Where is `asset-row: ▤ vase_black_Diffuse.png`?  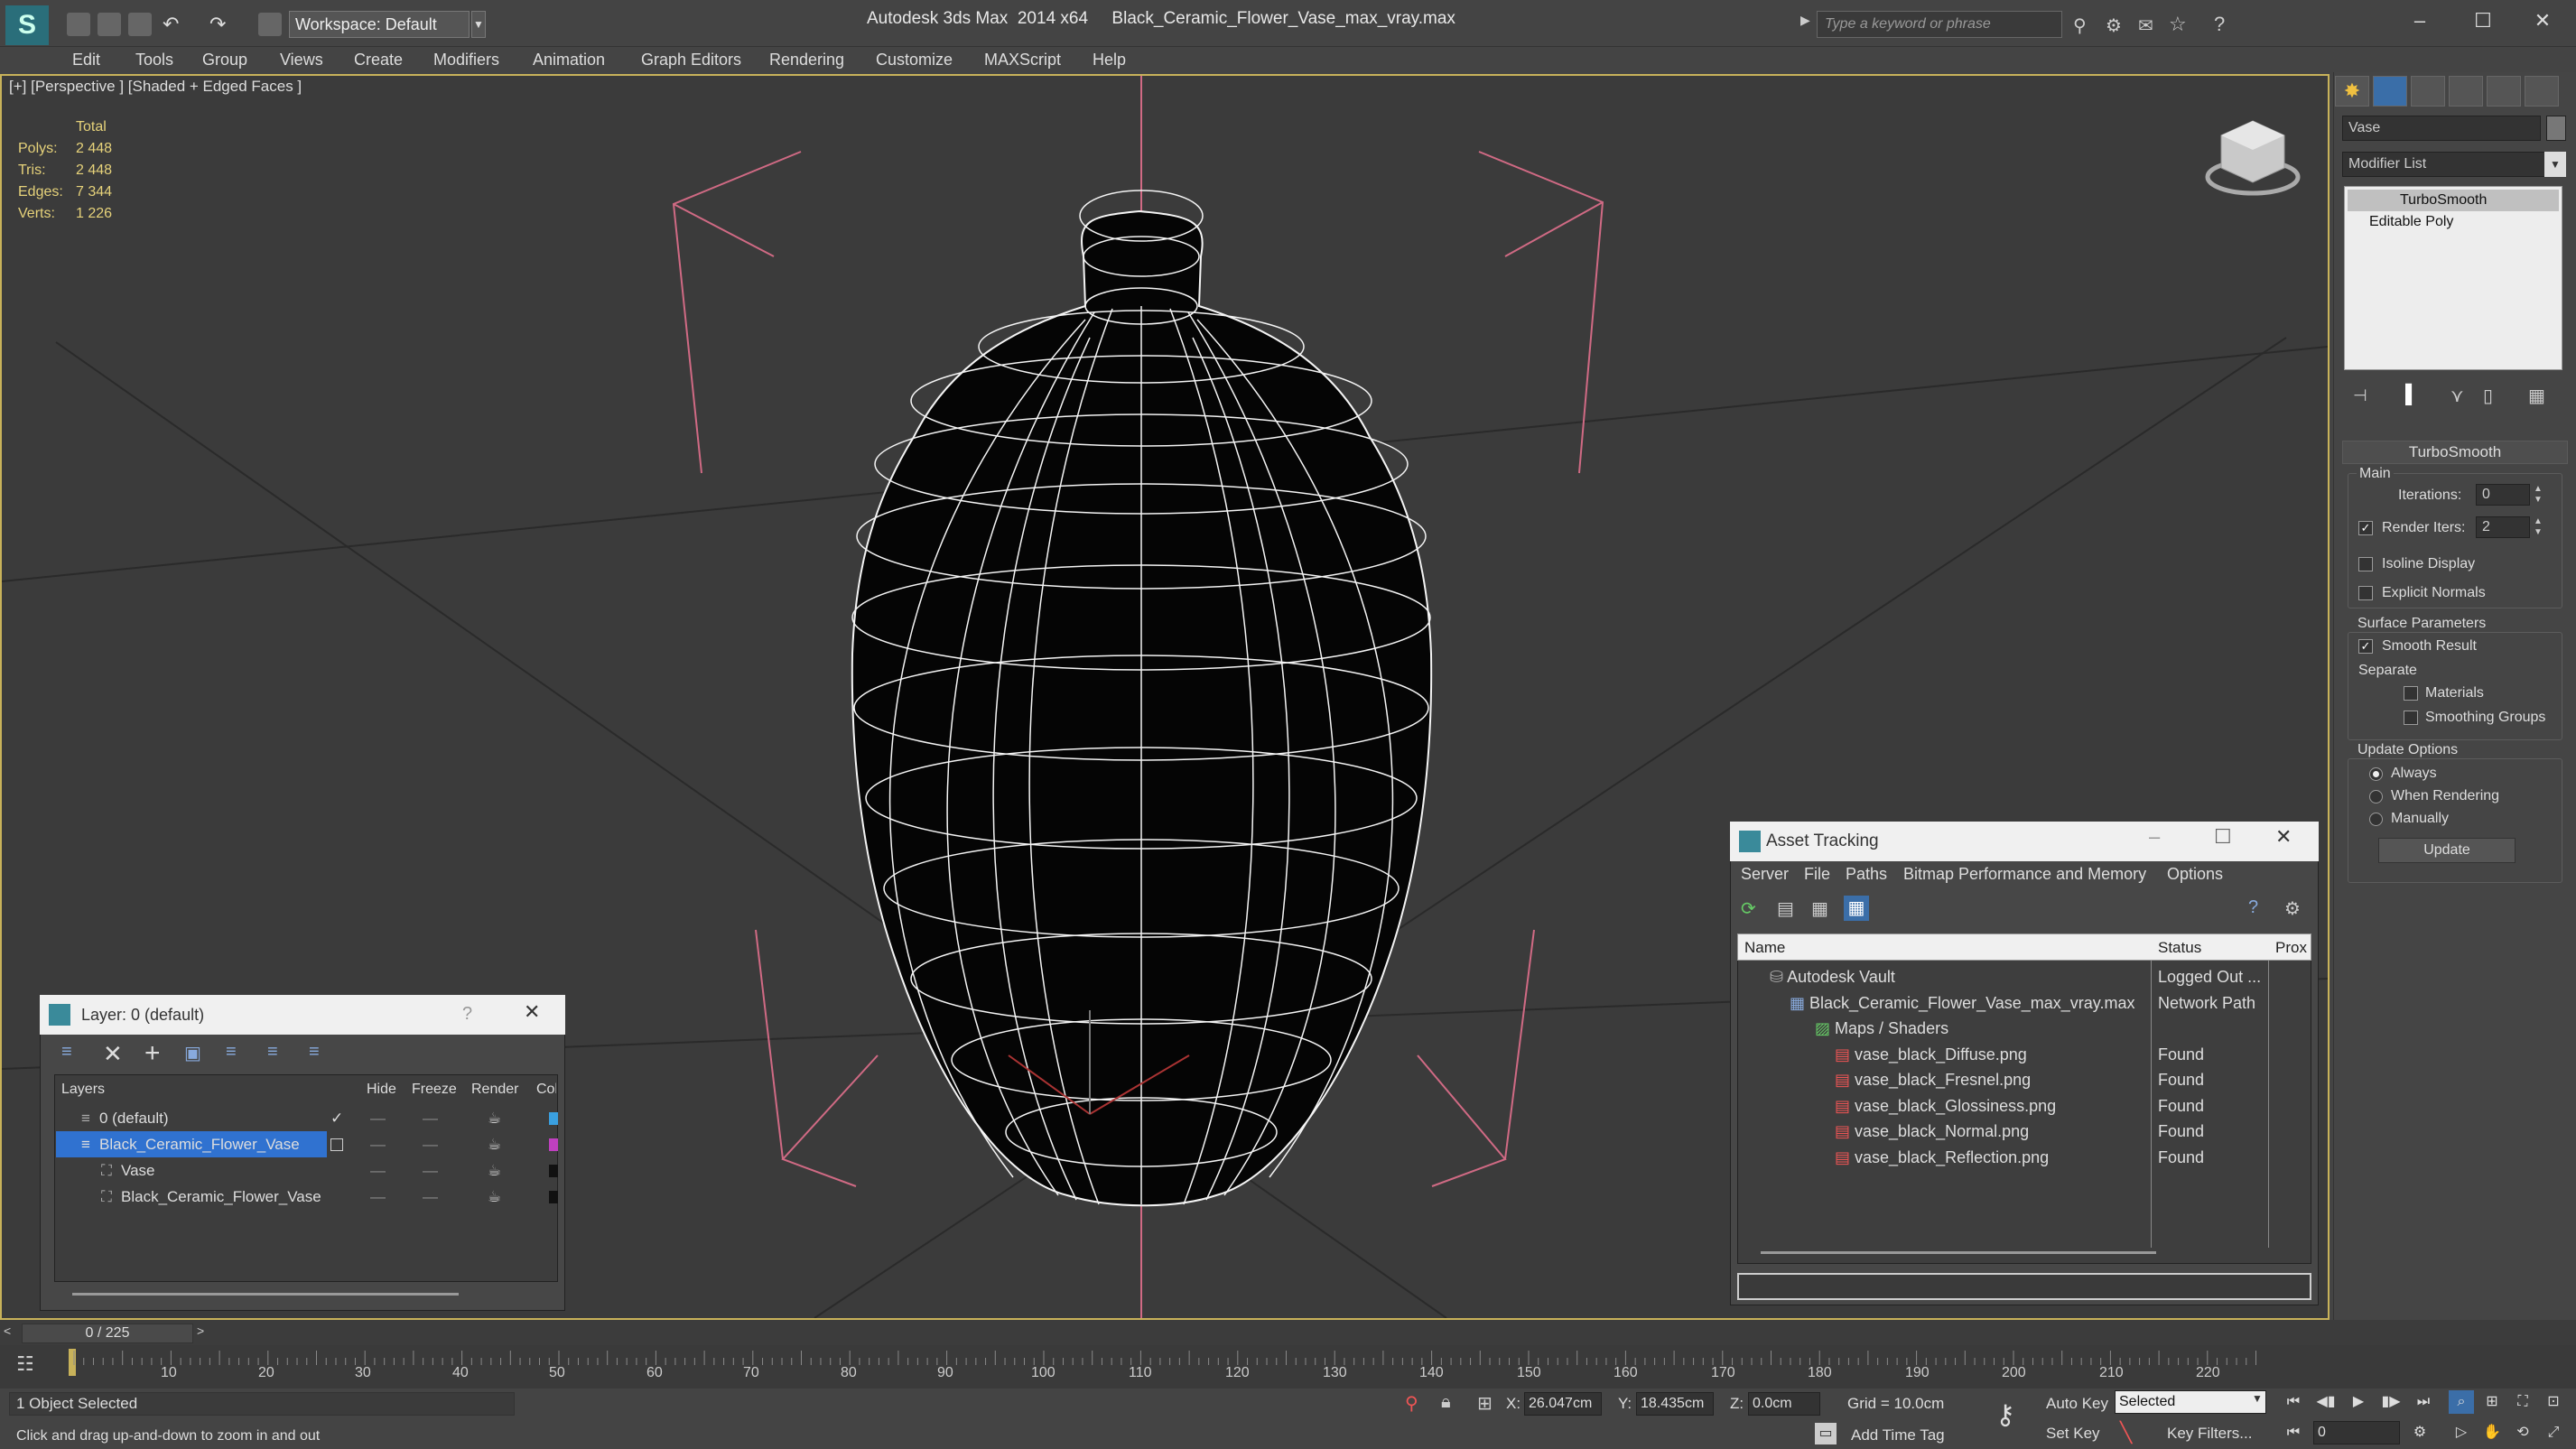
asset-row: ▤ vase_black_Diffuse.png is located at coordinates (1931, 1055).